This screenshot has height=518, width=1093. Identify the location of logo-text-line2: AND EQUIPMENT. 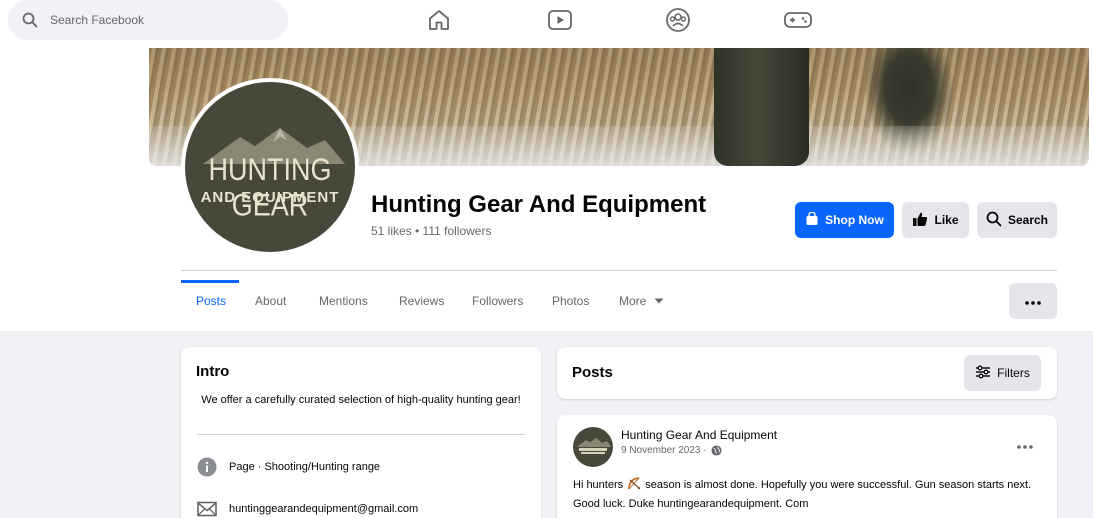
(270, 197).